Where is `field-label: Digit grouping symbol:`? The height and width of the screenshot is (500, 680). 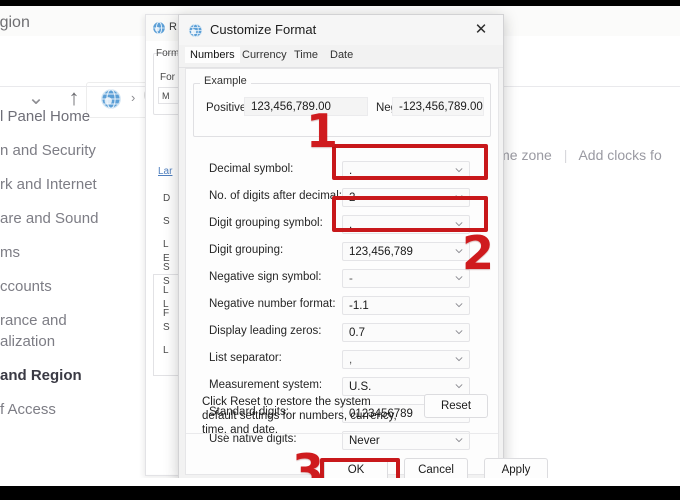 field-label: Digit grouping symbol: is located at coordinates (266, 223).